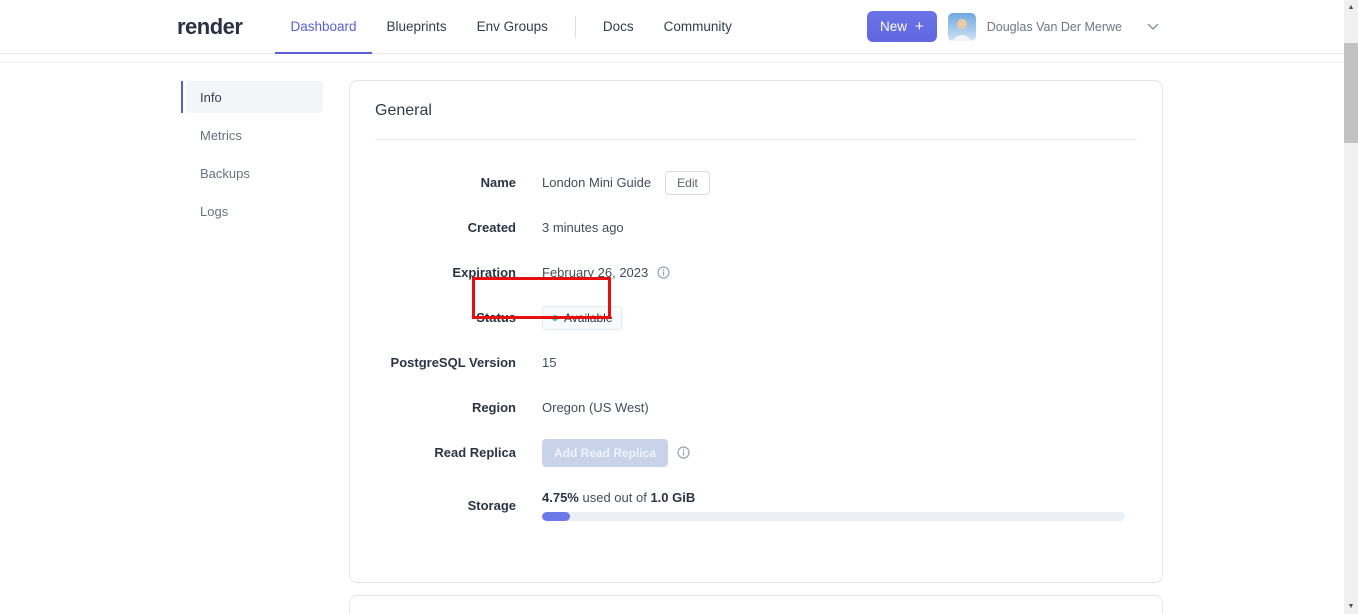  Describe the element at coordinates (493, 407) in the screenshot. I see `region-label: Region` at that location.